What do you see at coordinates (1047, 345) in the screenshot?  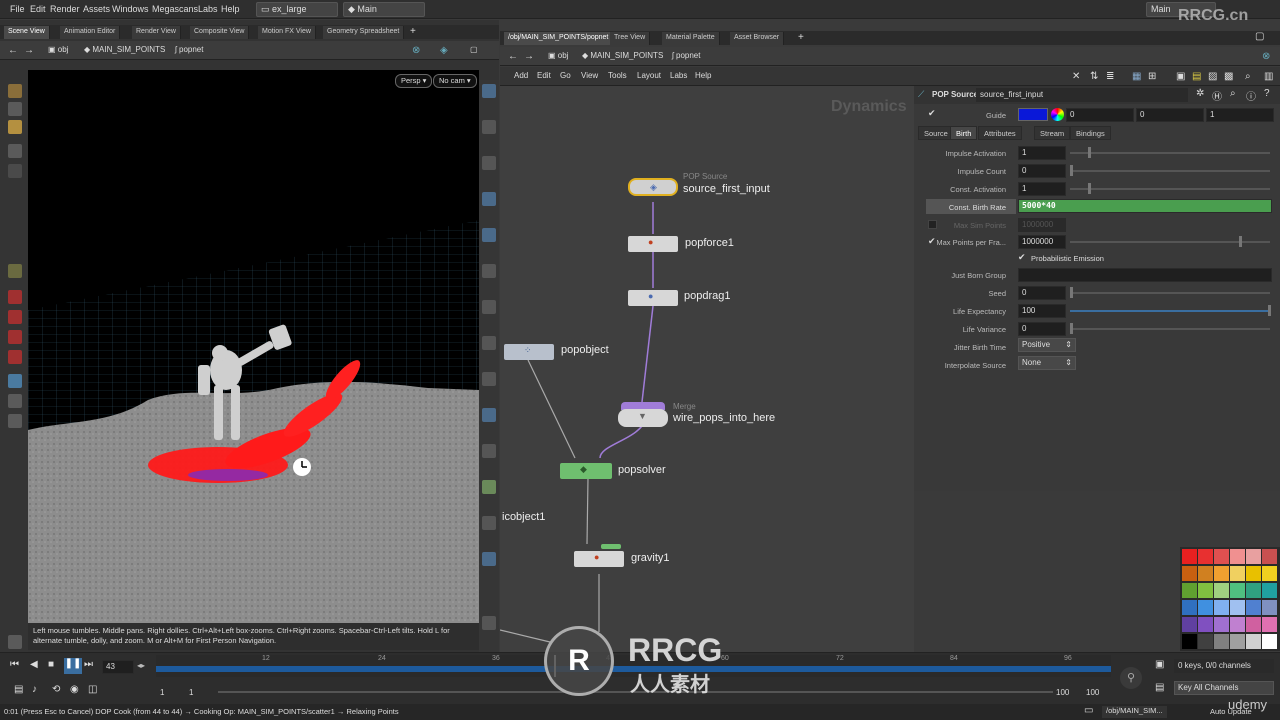 I see `jitter-birth-time-dropdown: Positive ⇕` at bounding box center [1047, 345].